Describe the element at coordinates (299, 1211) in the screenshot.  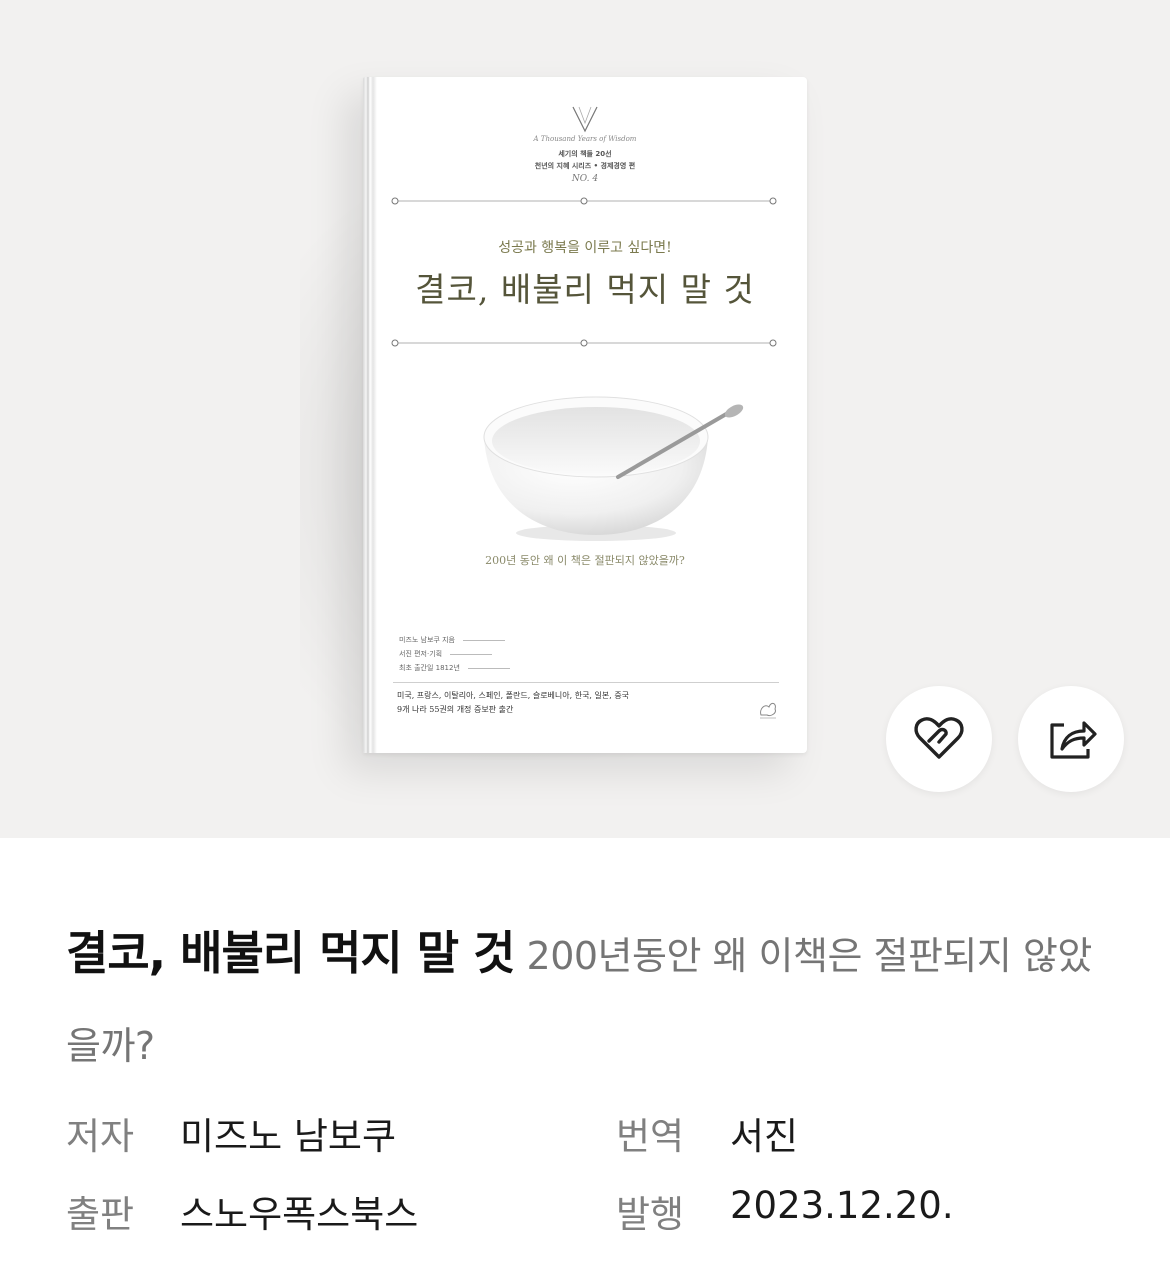
I see `publisher-value: 스노우폭스북스` at that location.